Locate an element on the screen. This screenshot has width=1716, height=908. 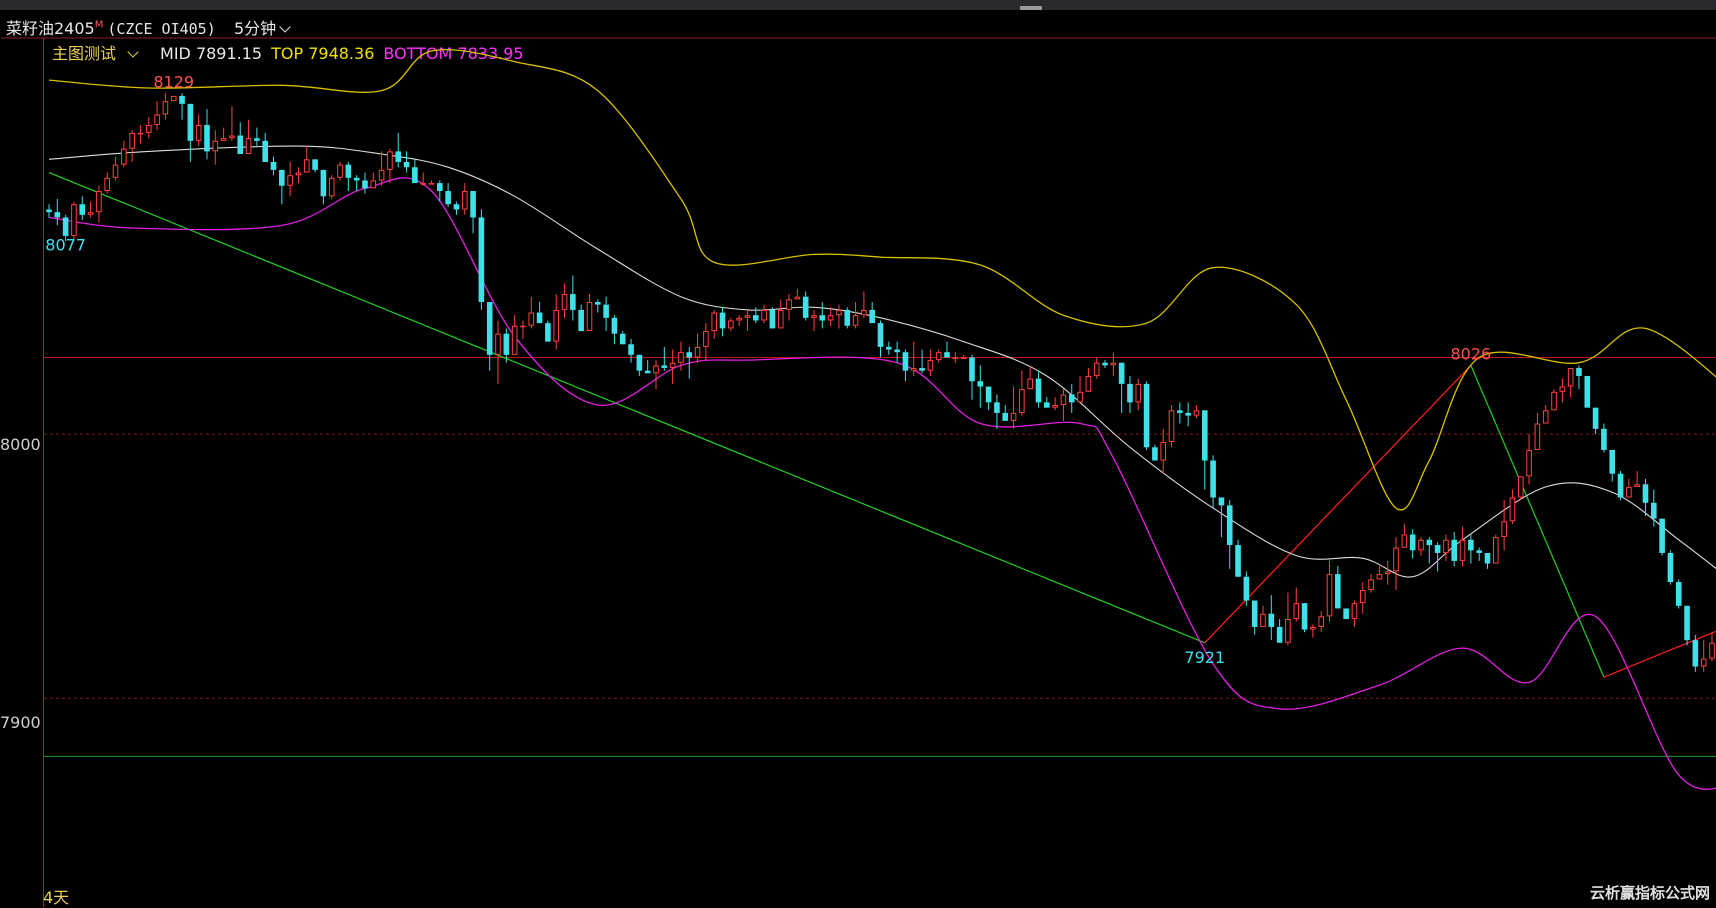
period-days-label: 4天 is located at coordinates (56, 897).